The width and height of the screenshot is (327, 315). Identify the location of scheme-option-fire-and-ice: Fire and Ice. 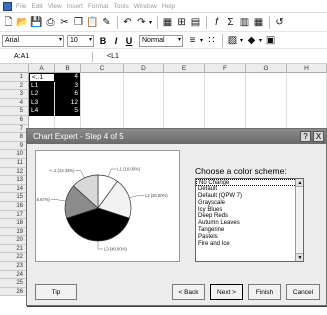
(249, 244).